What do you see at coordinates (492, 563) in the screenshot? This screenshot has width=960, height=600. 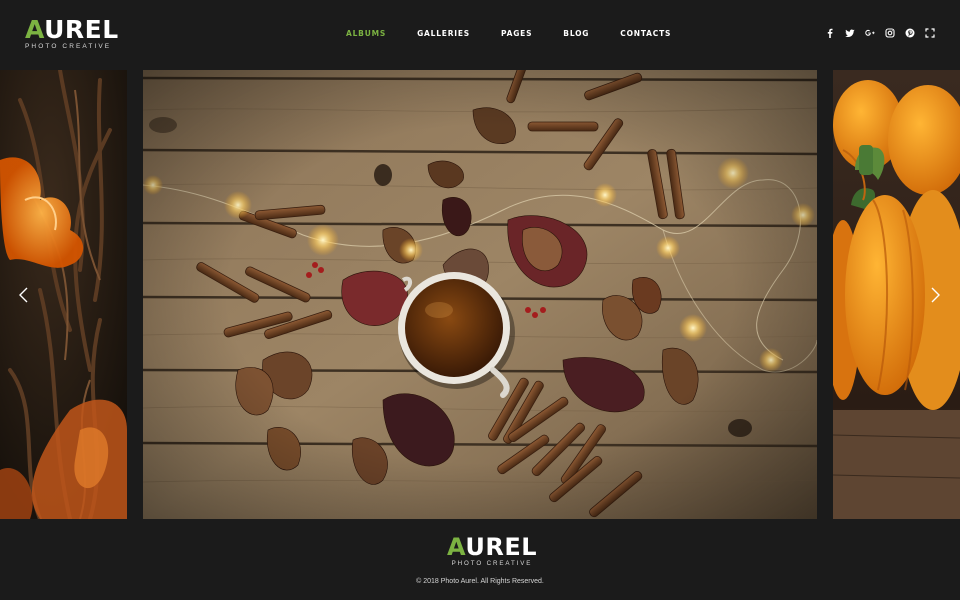 I see `footer-logo-tagline: PHOTO CREATIVE` at bounding box center [492, 563].